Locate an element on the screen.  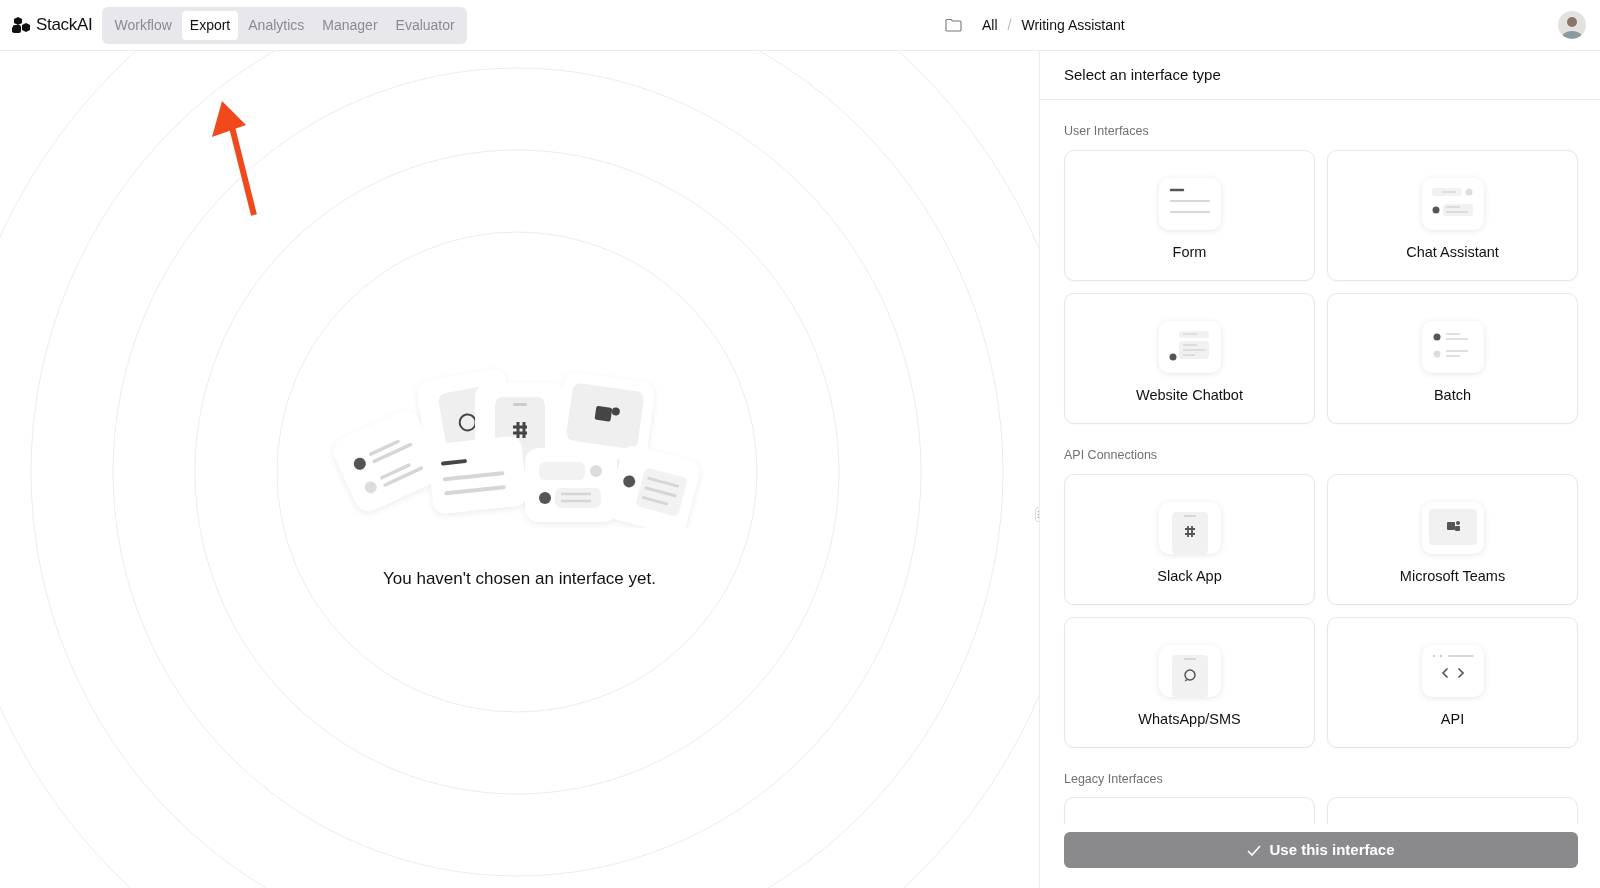
interface-card: Chat Assistant is located at coordinates (1452, 215).